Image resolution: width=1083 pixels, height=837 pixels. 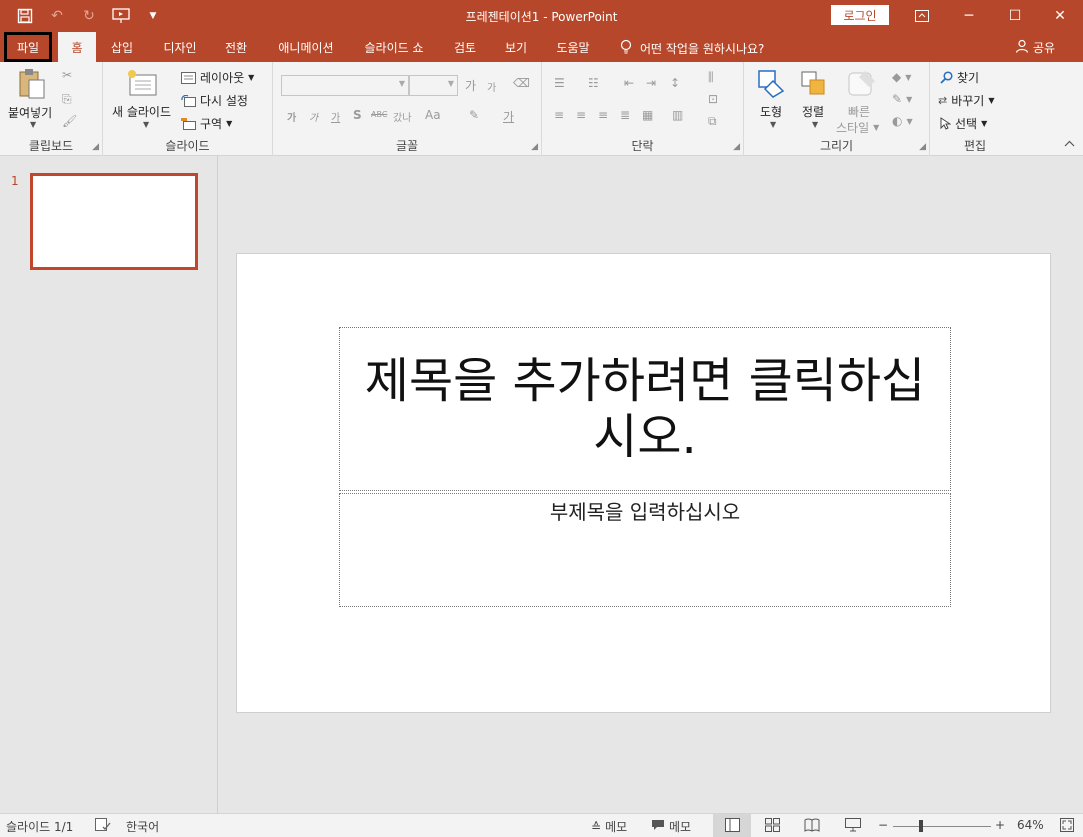 What do you see at coordinates (433, 85) in the screenshot?
I see `font-size-combobox: ▼` at bounding box center [433, 85].